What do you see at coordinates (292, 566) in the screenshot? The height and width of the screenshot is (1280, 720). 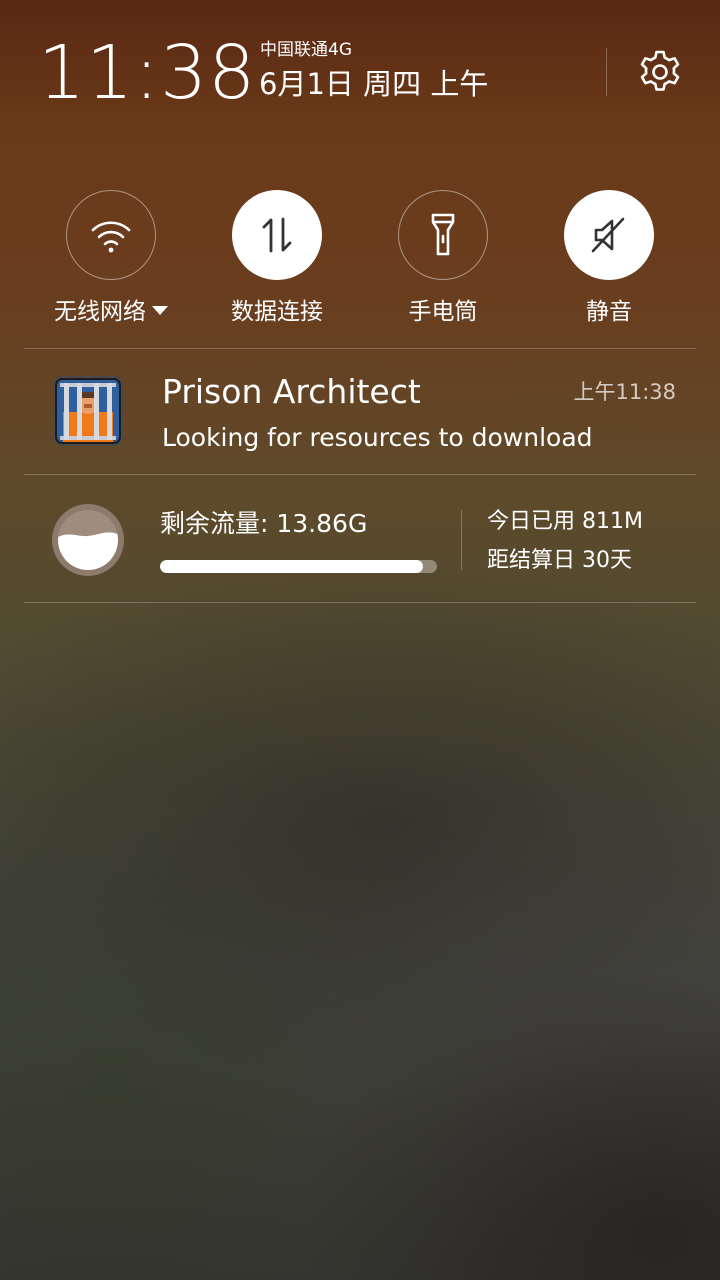 I see `data-progress-fill` at bounding box center [292, 566].